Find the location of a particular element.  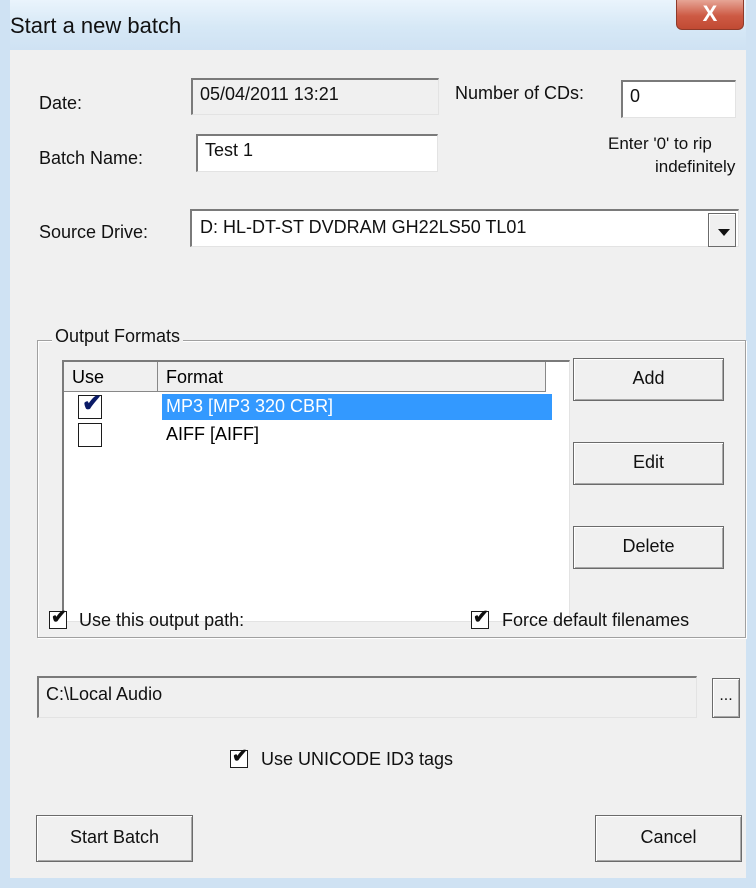

unicode-id3-checkbox: ✔ is located at coordinates (239, 757).